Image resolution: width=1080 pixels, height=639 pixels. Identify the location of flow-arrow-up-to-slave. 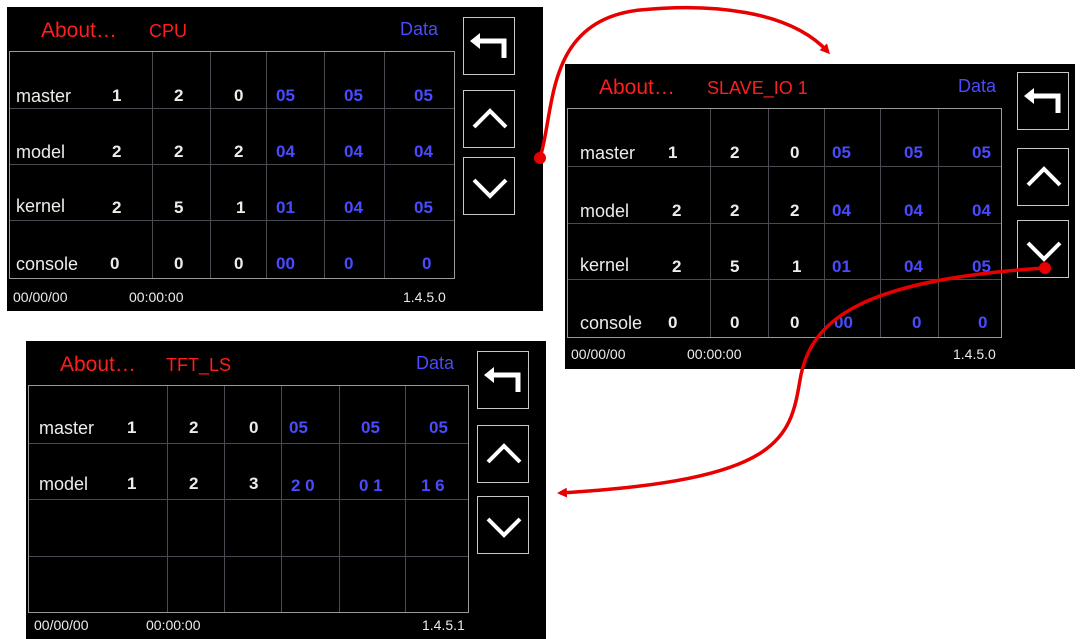
(684, 82).